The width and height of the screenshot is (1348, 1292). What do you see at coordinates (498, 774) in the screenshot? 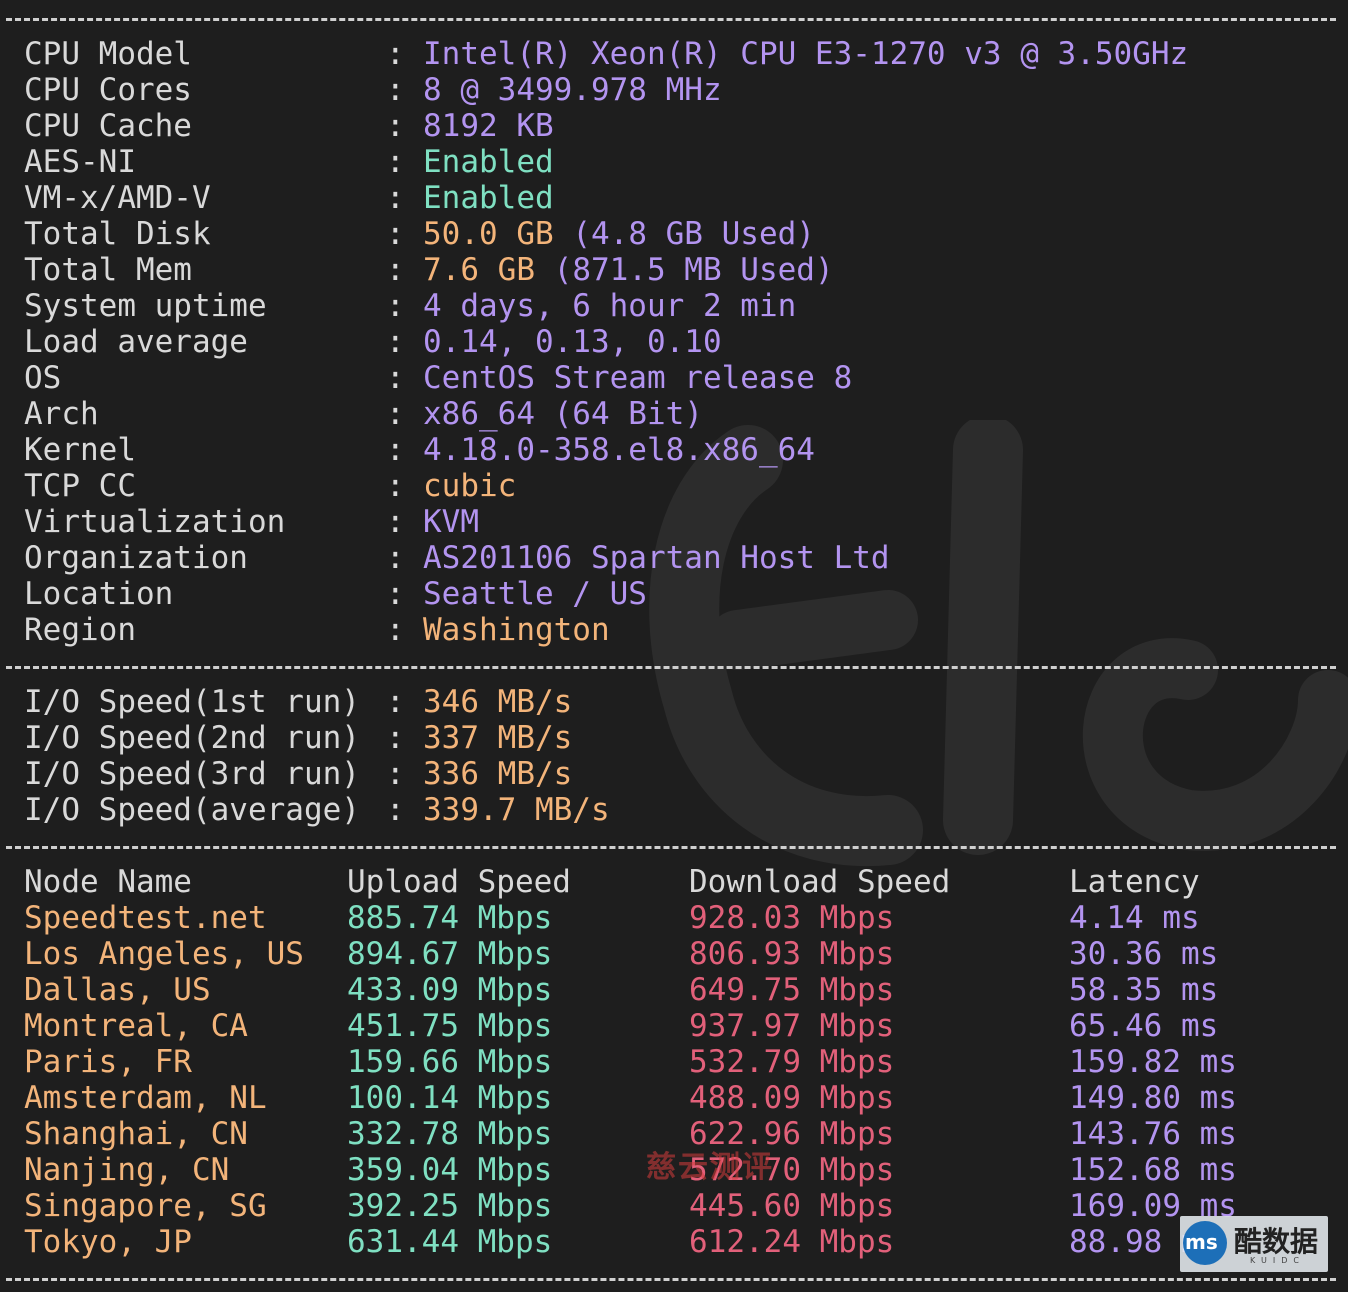
I see `io-speed-value: 336 MB/s` at bounding box center [498, 774].